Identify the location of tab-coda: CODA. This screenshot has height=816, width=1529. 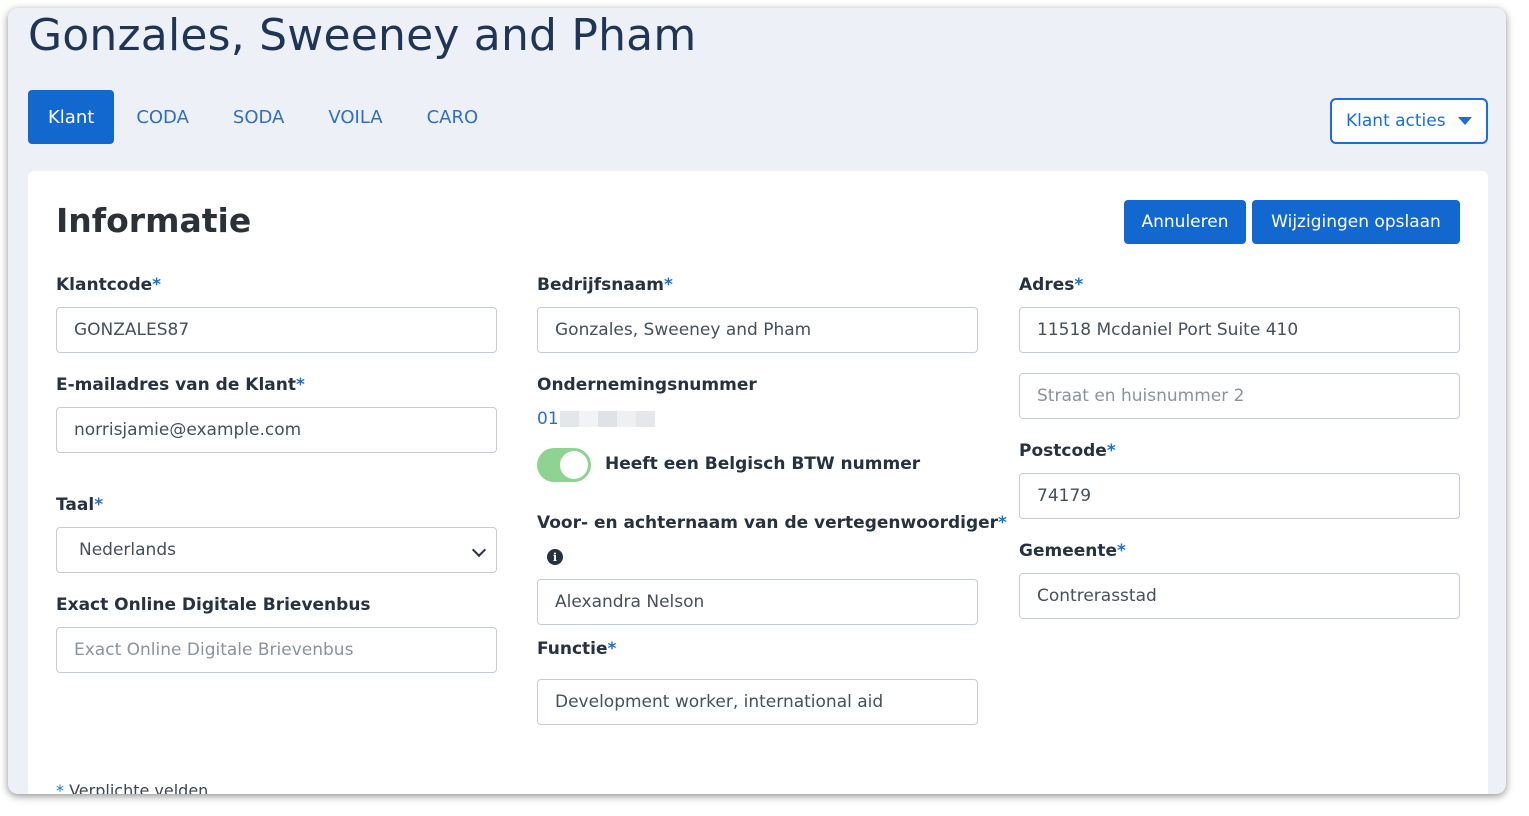
(162, 117).